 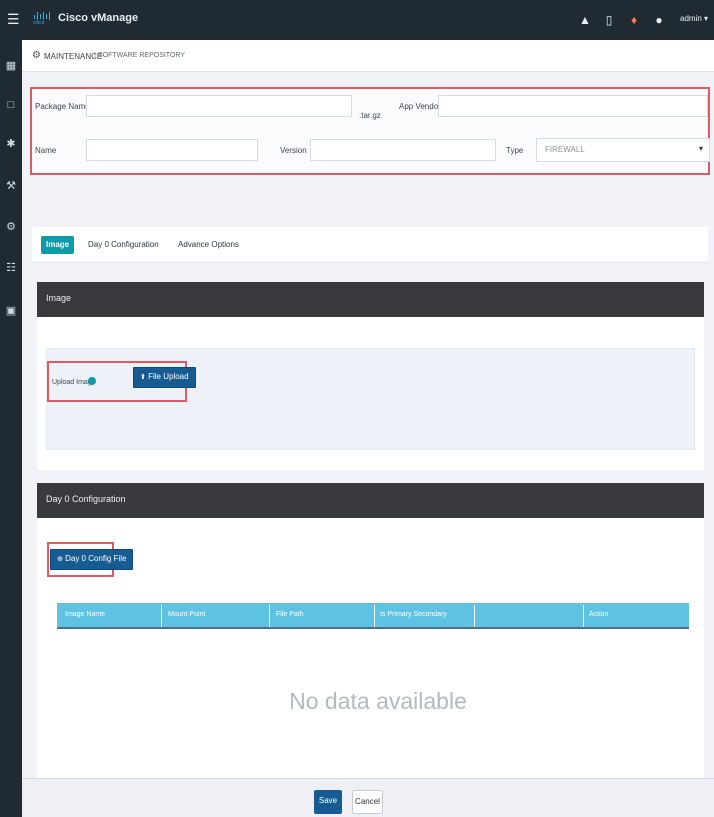 I want to click on breadcrumb-page: SOFTWARE REPOSITORY, so click(x=141, y=55).